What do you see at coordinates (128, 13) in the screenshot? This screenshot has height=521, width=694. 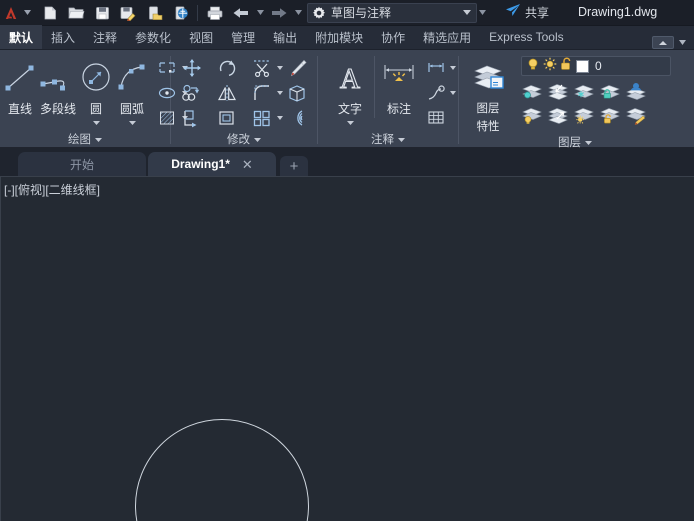 I see `save-as-button` at bounding box center [128, 13].